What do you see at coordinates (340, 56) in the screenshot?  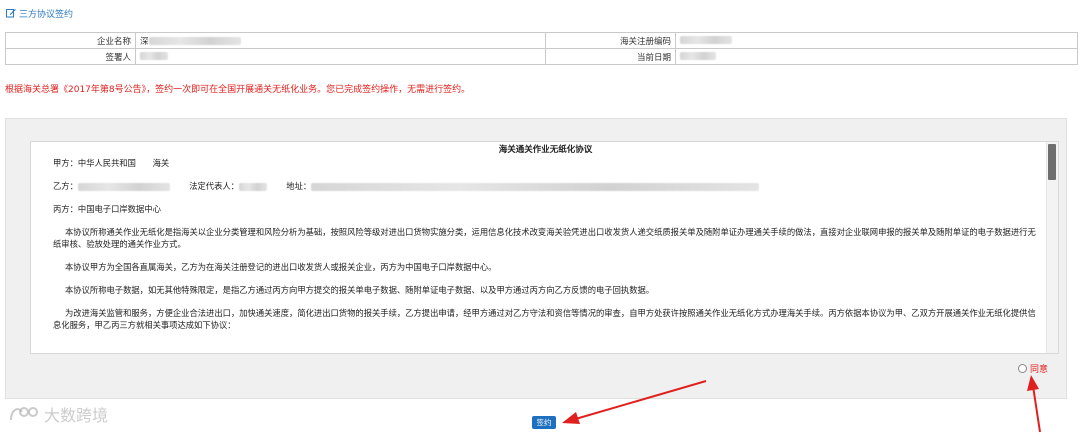 I see `signer-value` at bounding box center [340, 56].